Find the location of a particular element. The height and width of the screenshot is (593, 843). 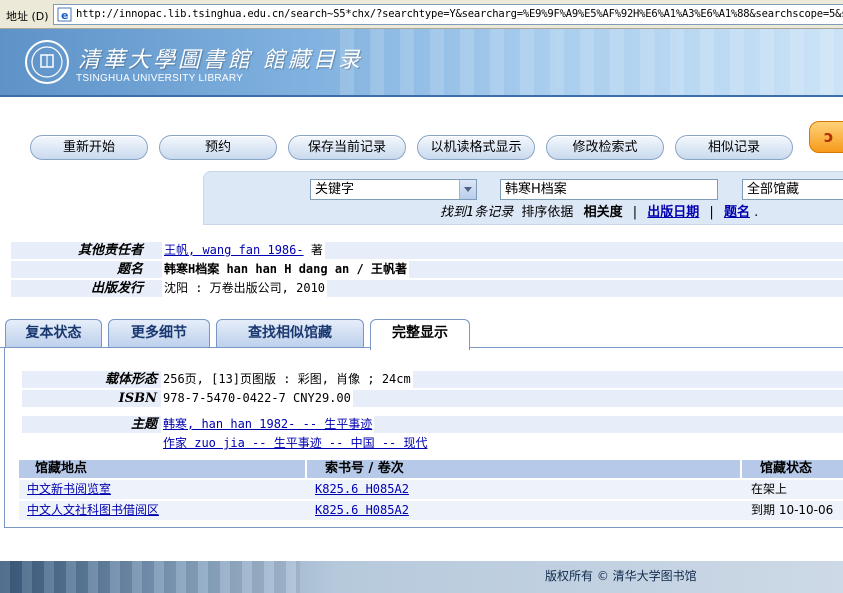

subject-link: 韩寒, han han 1982- -- 生平事迹 is located at coordinates (267, 424).